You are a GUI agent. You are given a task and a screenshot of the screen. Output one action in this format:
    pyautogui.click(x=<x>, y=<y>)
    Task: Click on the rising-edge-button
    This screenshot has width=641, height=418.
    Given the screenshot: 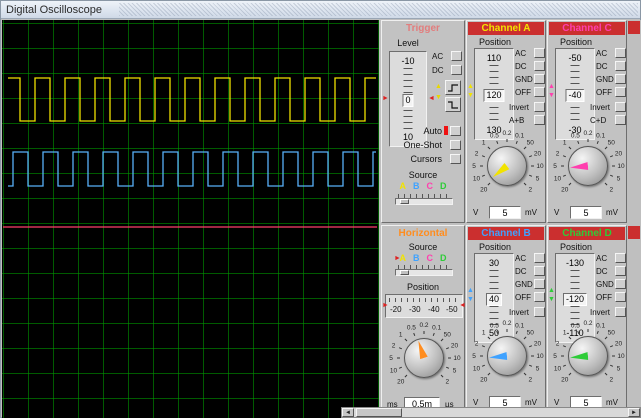 What is the action you would take?
    pyautogui.click(x=453, y=87)
    